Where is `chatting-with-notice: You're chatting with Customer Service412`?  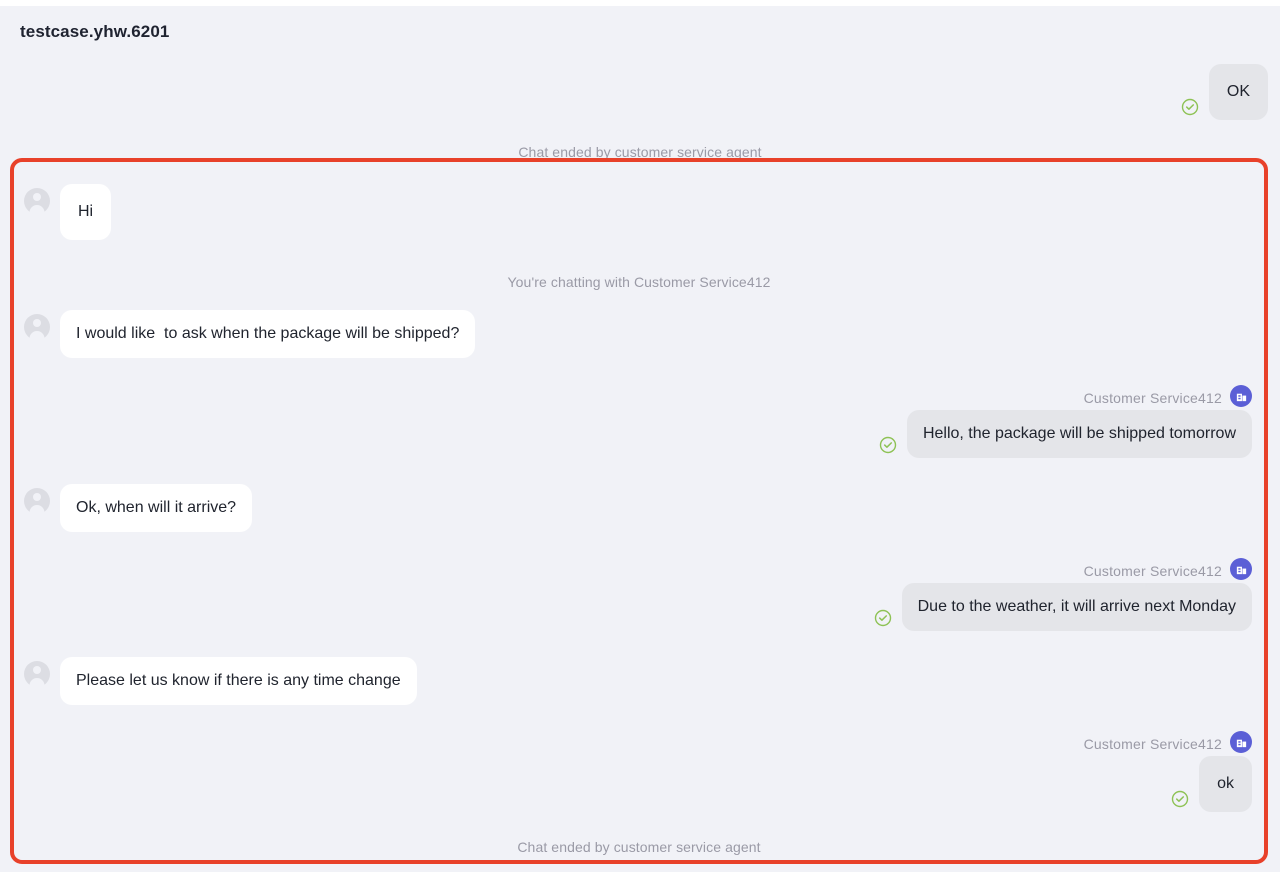 chatting-with-notice: You're chatting with Customer Service412 is located at coordinates (639, 282).